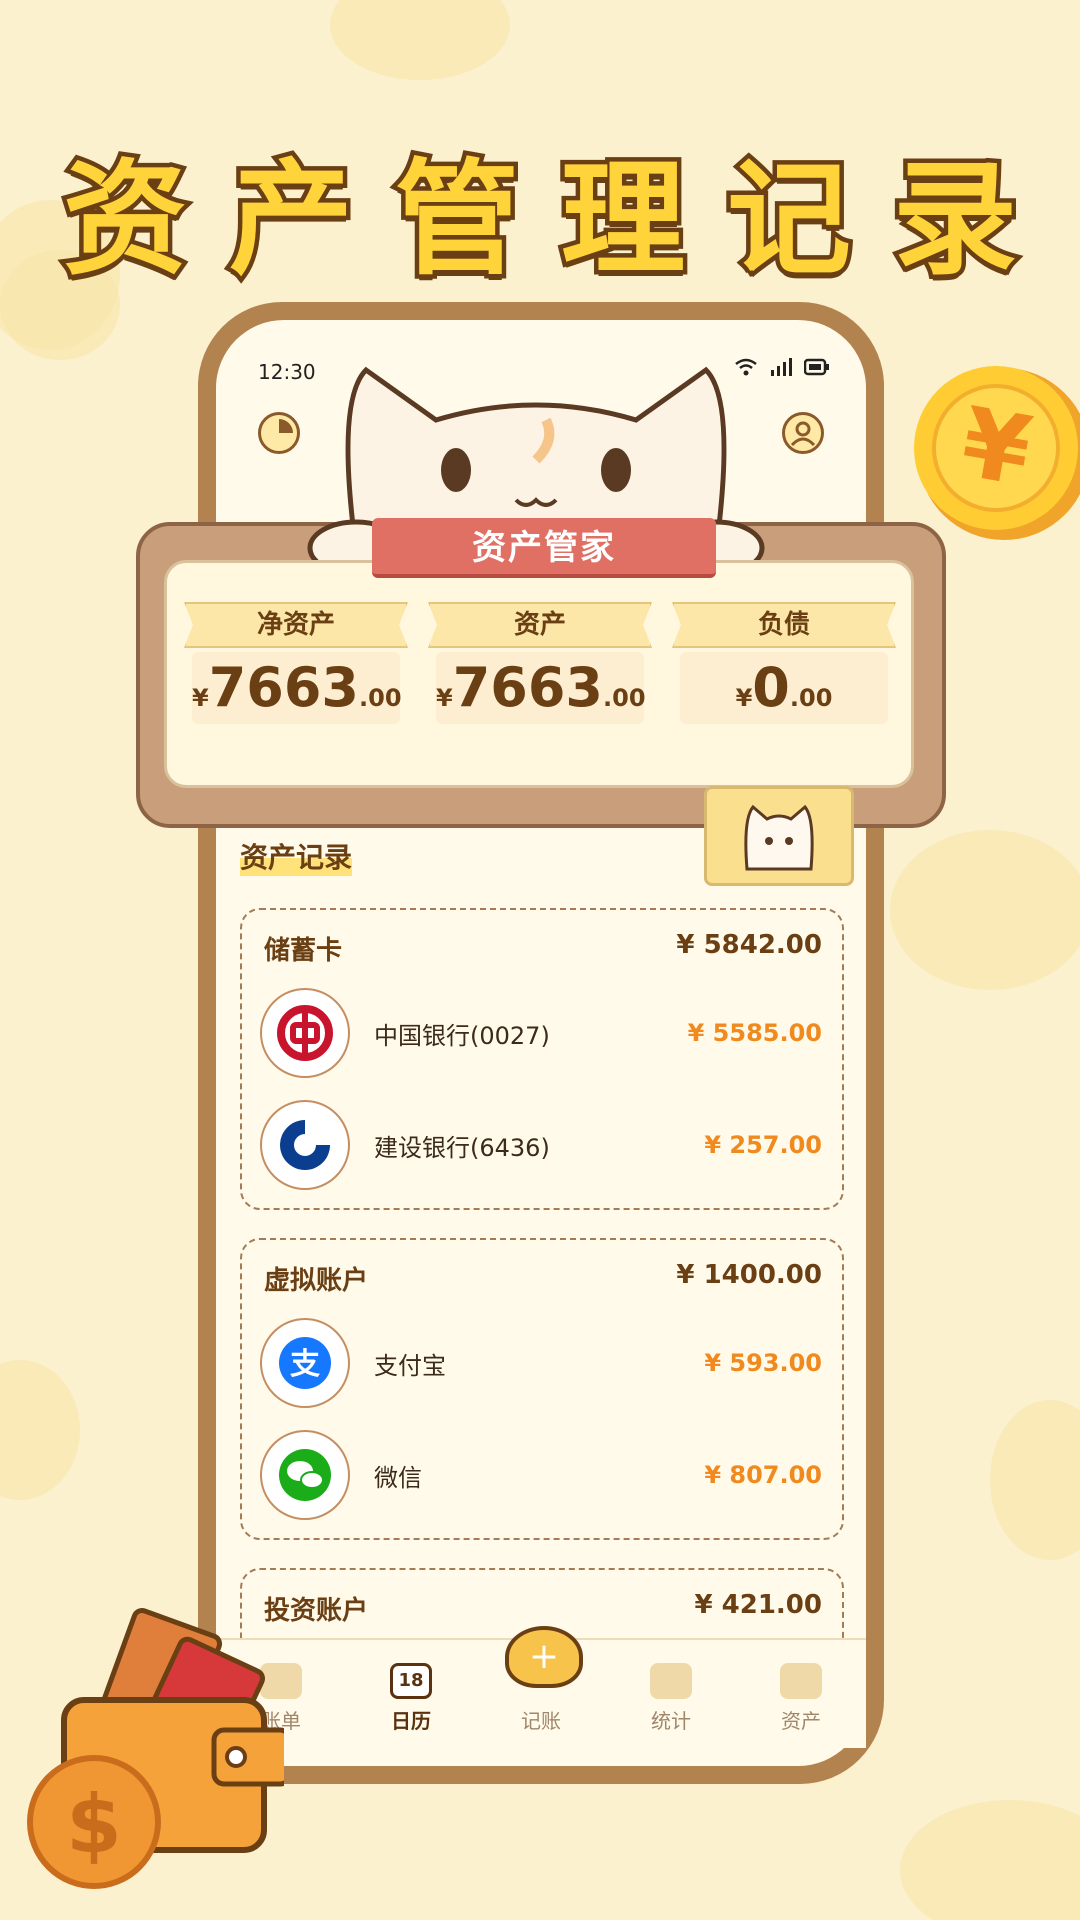  I want to click on stat-value: ¥0.00, so click(784, 688).